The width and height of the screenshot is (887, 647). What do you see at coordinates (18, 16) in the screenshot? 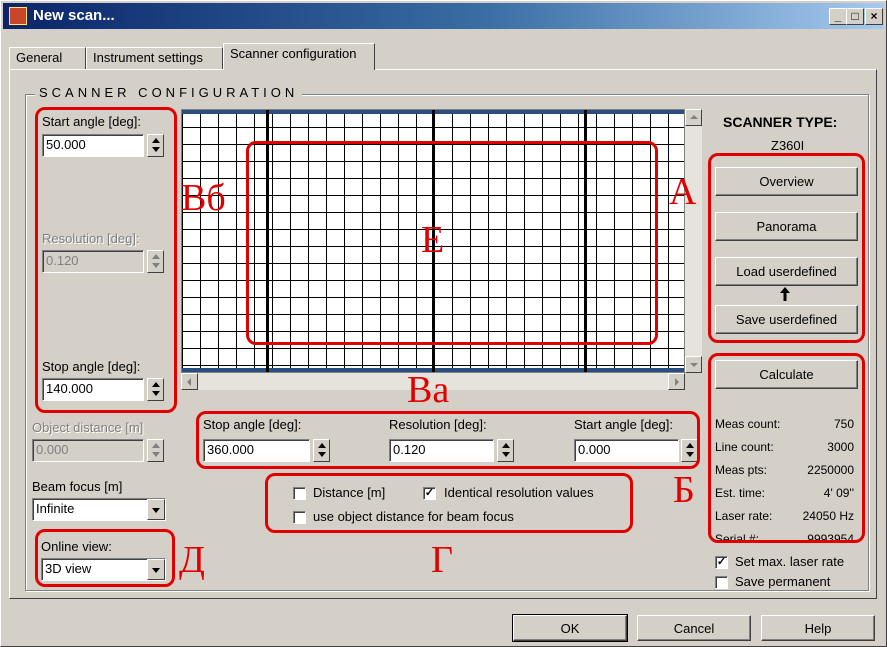
I see `app-icon` at bounding box center [18, 16].